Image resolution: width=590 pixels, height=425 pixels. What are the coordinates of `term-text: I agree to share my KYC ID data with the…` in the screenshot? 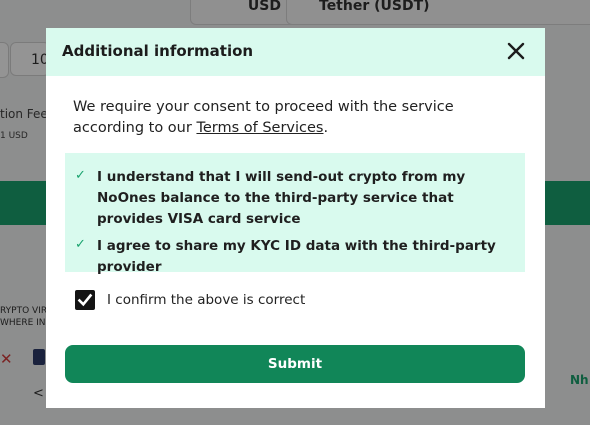 It's located at (296, 256).